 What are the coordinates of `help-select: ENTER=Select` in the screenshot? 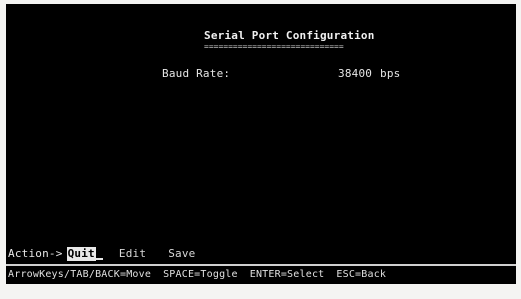 It's located at (287, 274).